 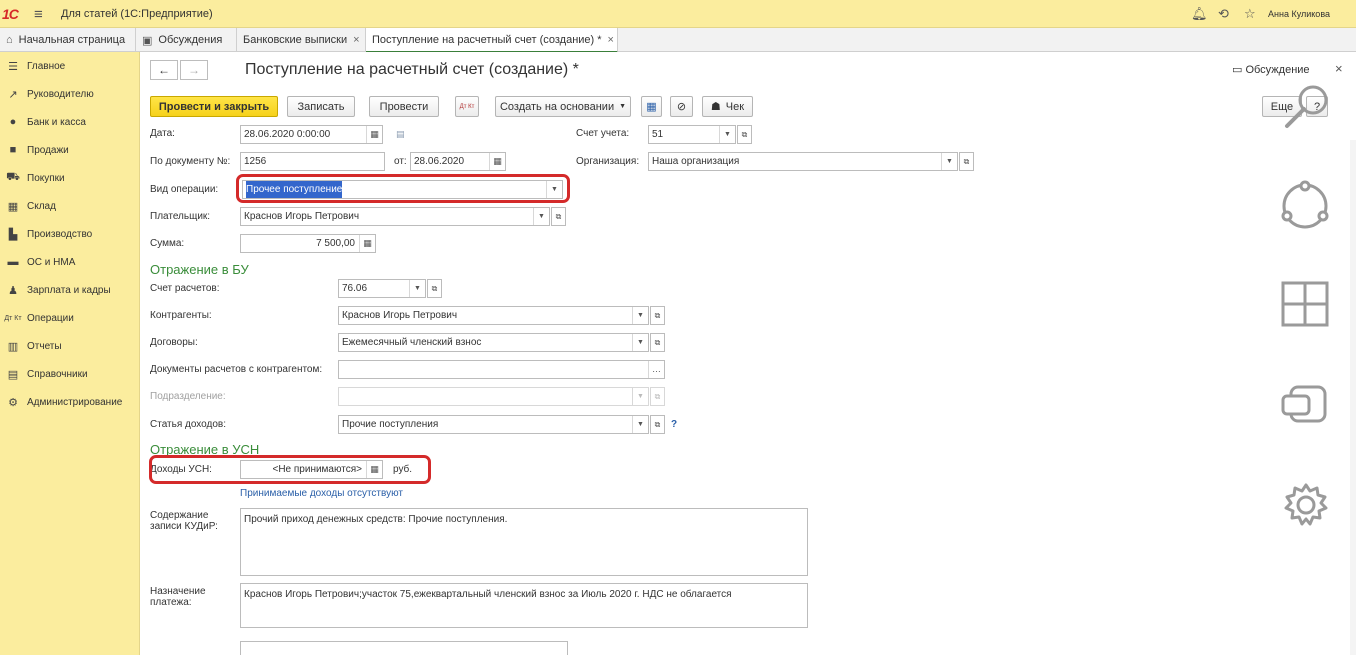 I want to click on main-menu-icon: ≡, so click(x=38, y=14).